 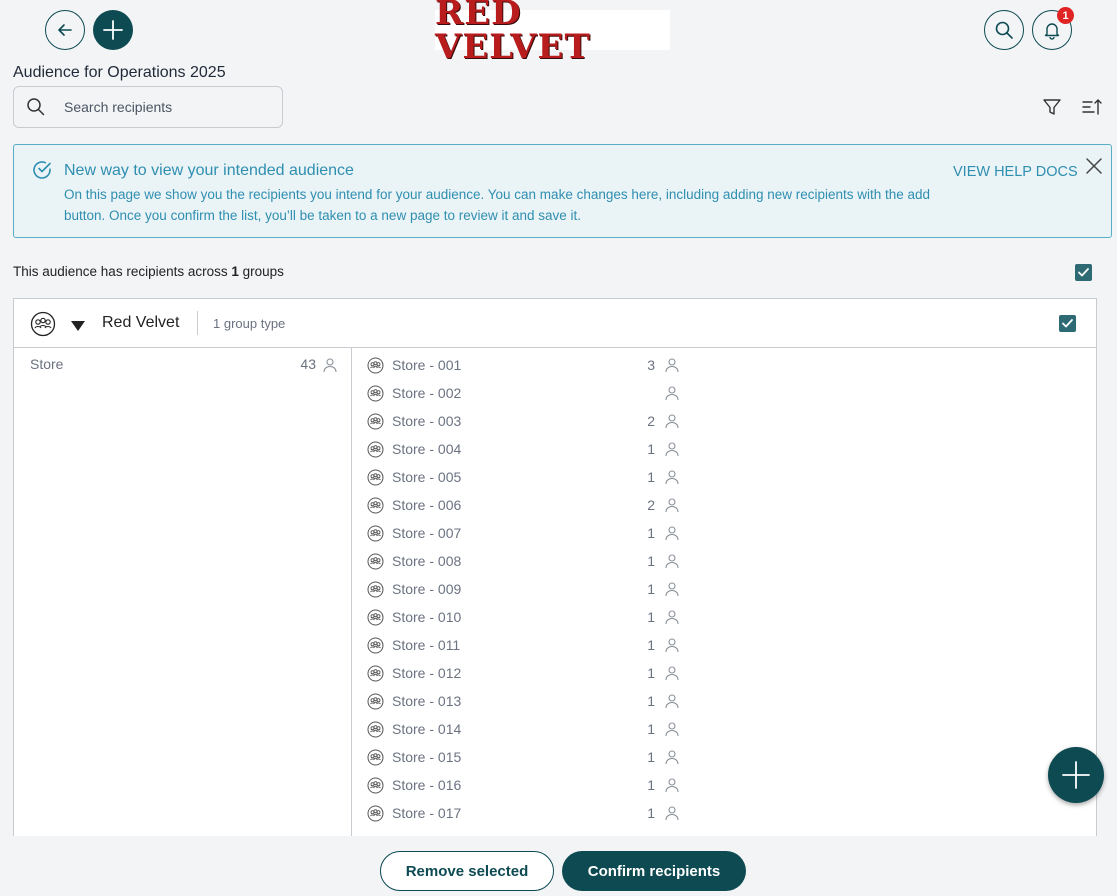 I want to click on add-button, so click(x=113, y=30).